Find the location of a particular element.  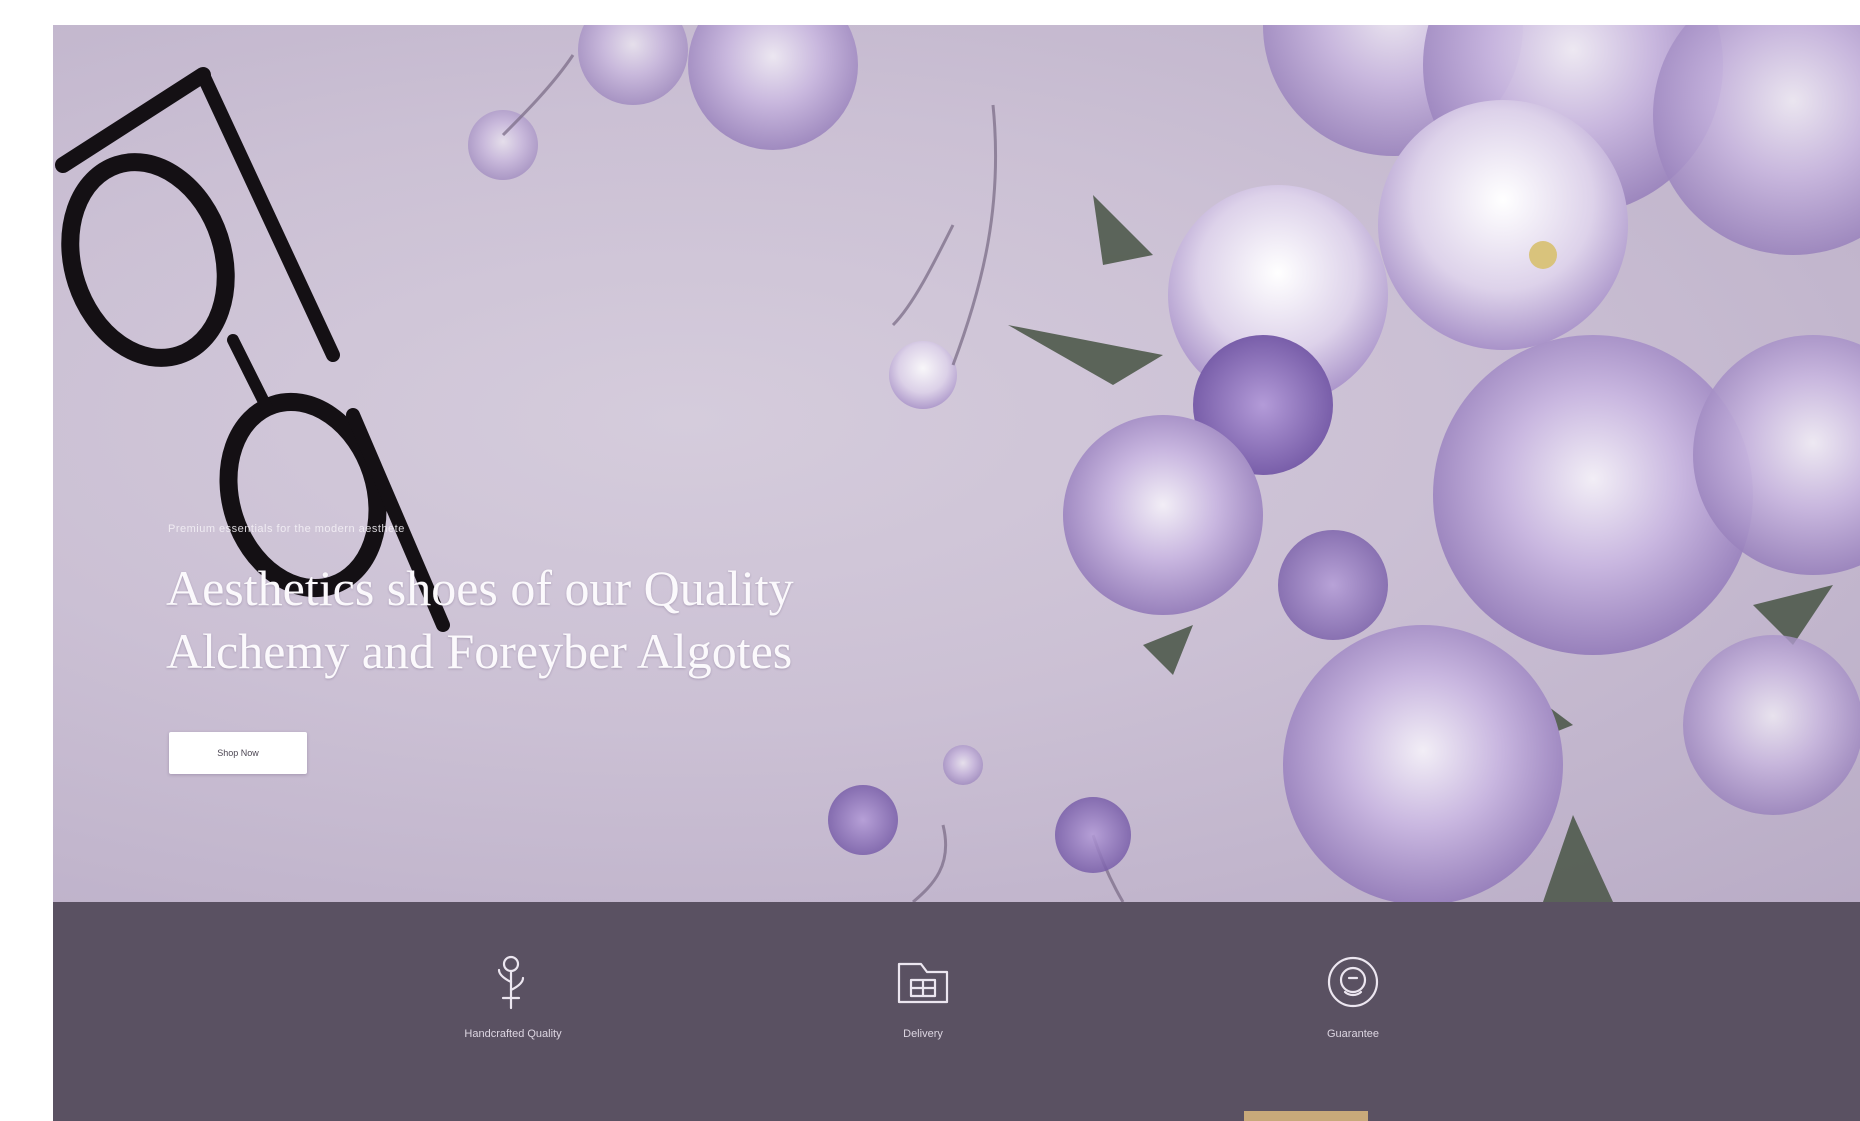

bottom-blossoms is located at coordinates (979, 809).